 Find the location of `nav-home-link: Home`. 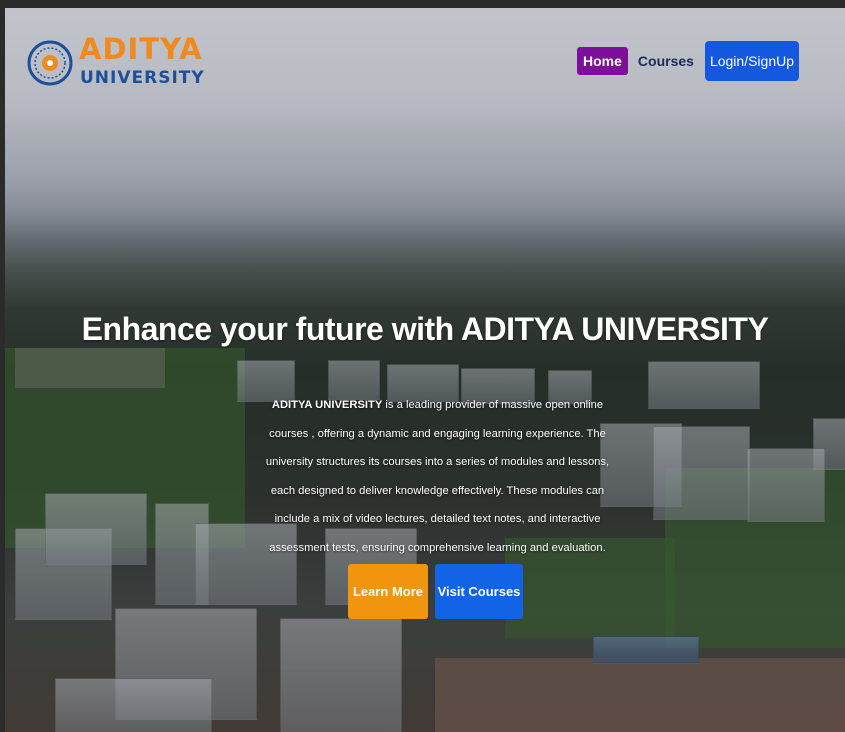

nav-home-link: Home is located at coordinates (602, 61).